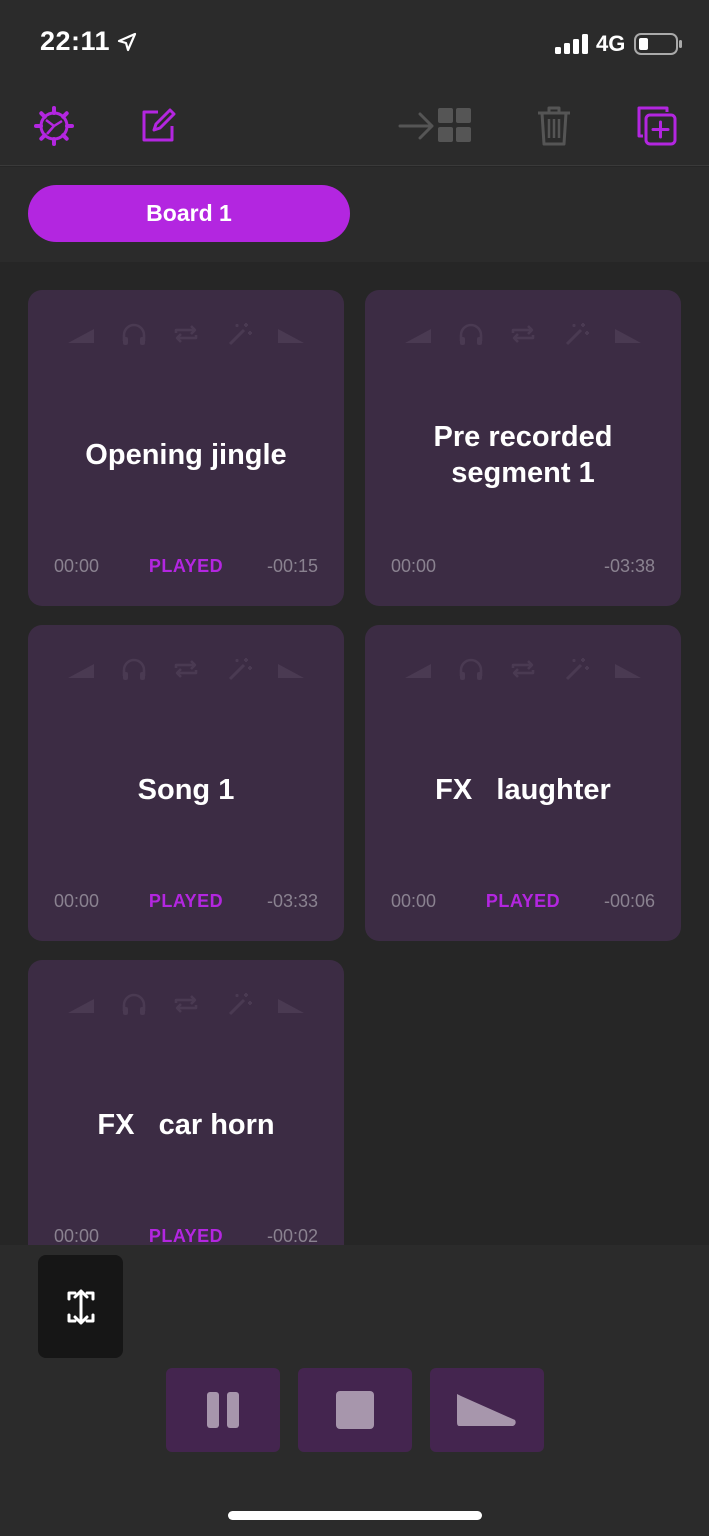  I want to click on edit-icon, so click(158, 126).